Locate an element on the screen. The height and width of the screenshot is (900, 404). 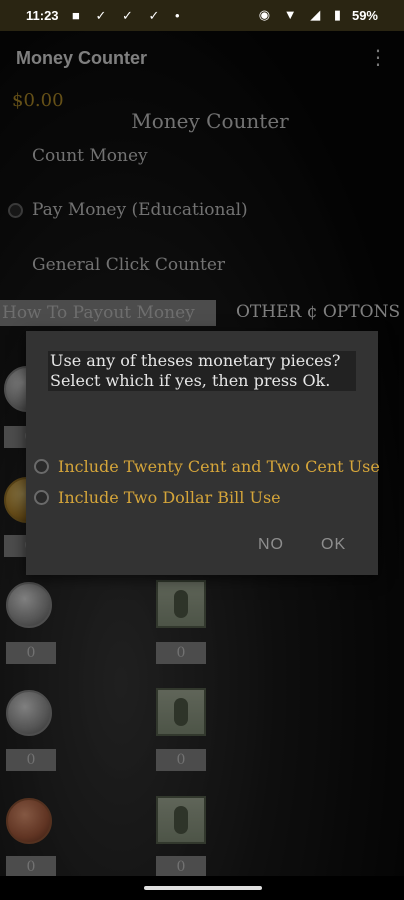
option-twenty-cent: Include Twenty Cent and Two Cent Use is located at coordinates (219, 466).